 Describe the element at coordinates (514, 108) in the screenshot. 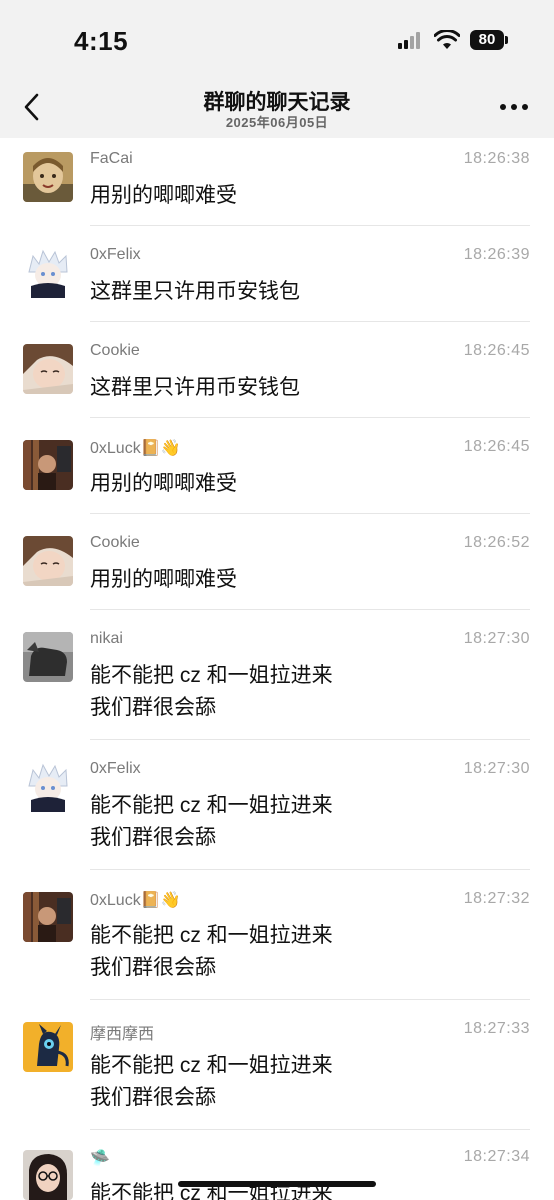

I see `more-options-icon` at that location.